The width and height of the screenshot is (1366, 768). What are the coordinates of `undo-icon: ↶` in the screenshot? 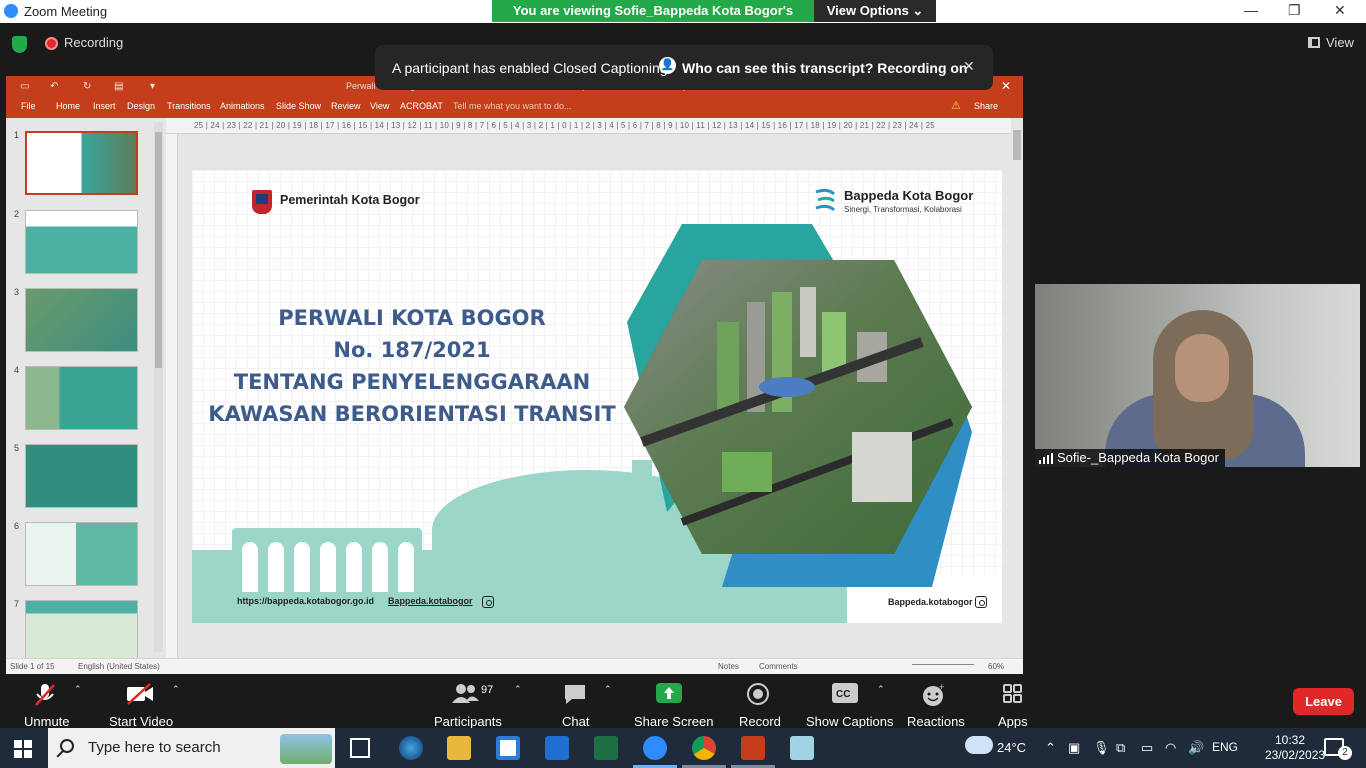 It's located at (54, 86).